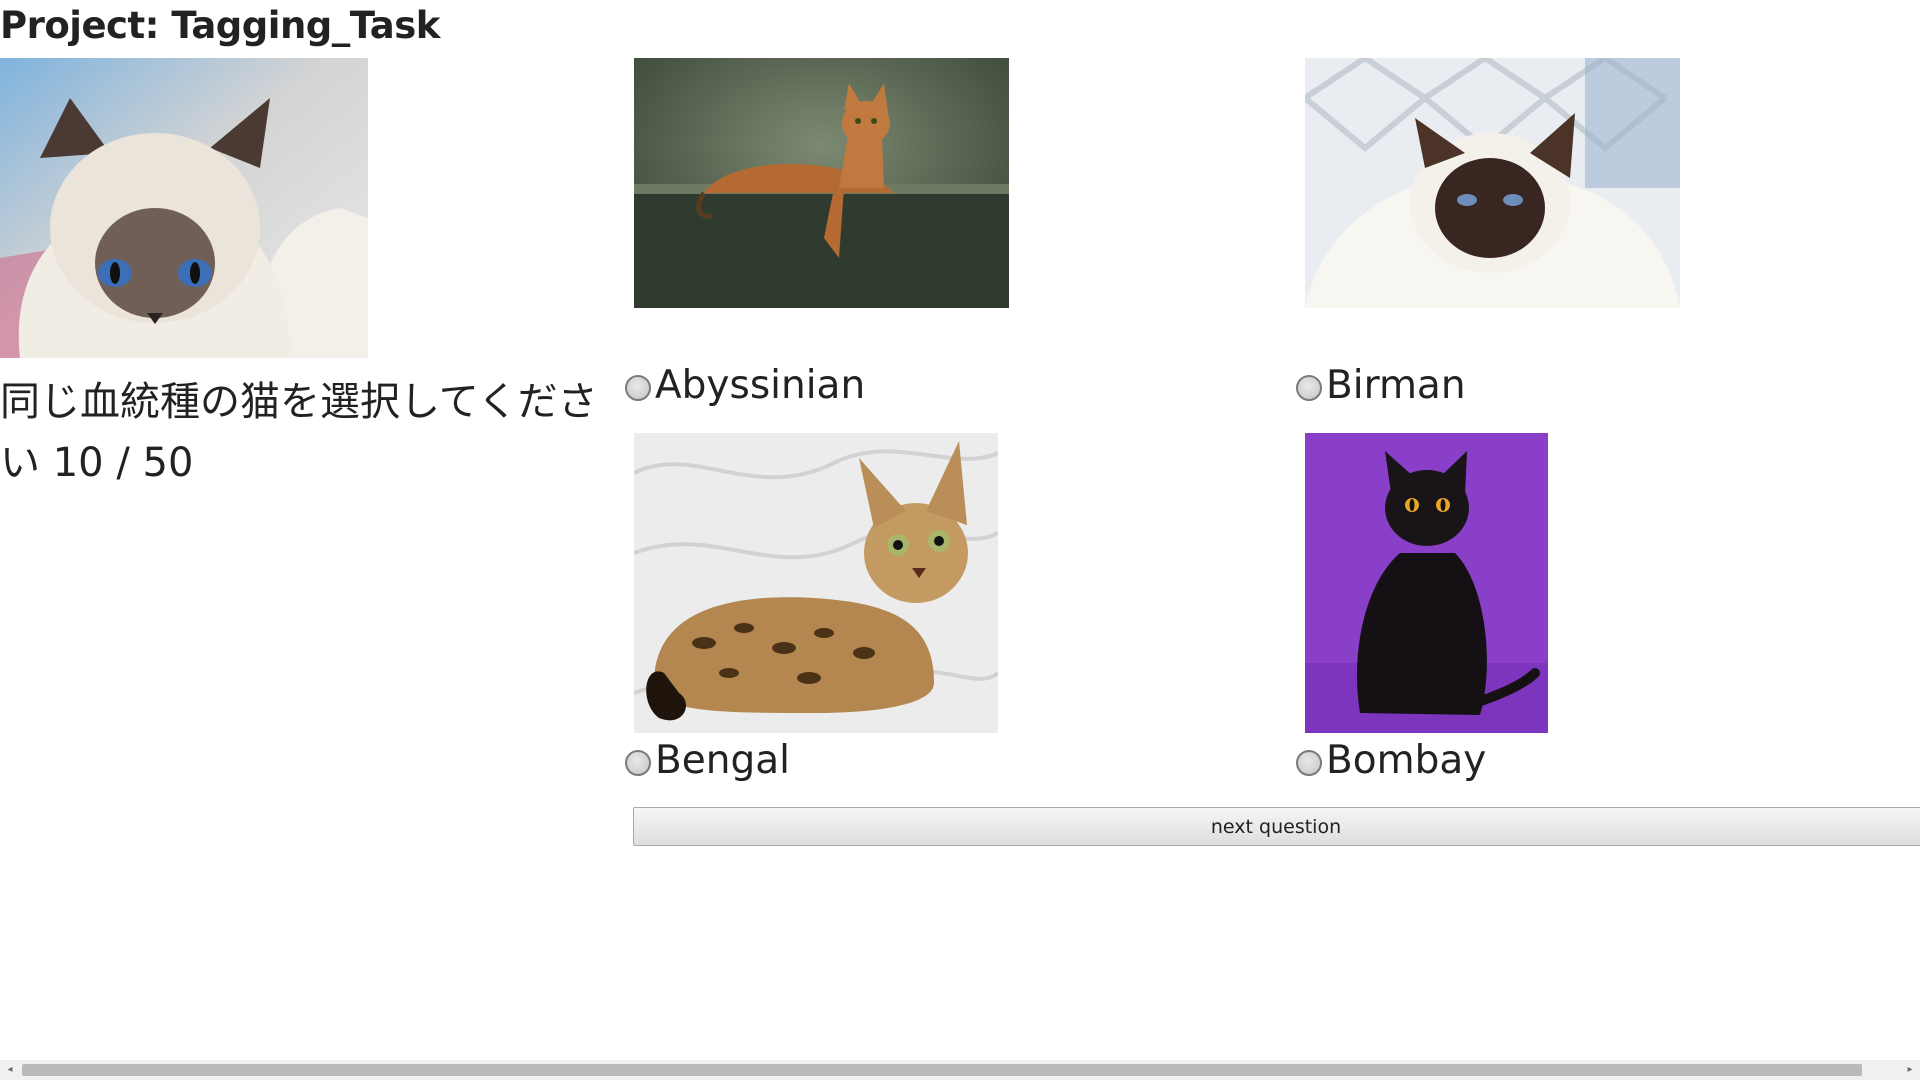 The height and width of the screenshot is (1080, 1920). Describe the element at coordinates (1276, 826) in the screenshot. I see `next-question-button: next question` at that location.